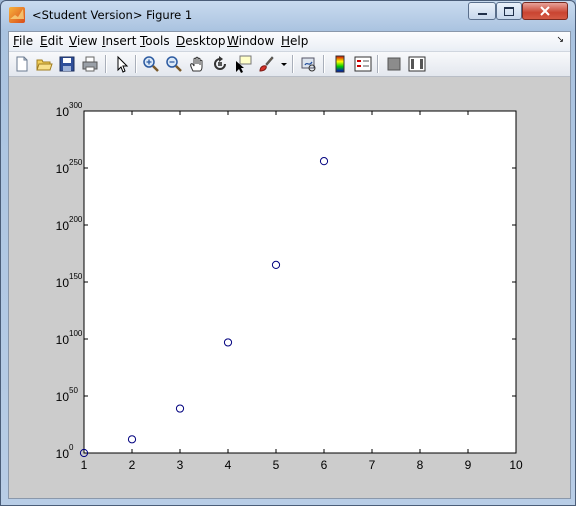 The height and width of the screenshot is (506, 576). Describe the element at coordinates (294, 41) in the screenshot. I see `menu-help: Help` at that location.